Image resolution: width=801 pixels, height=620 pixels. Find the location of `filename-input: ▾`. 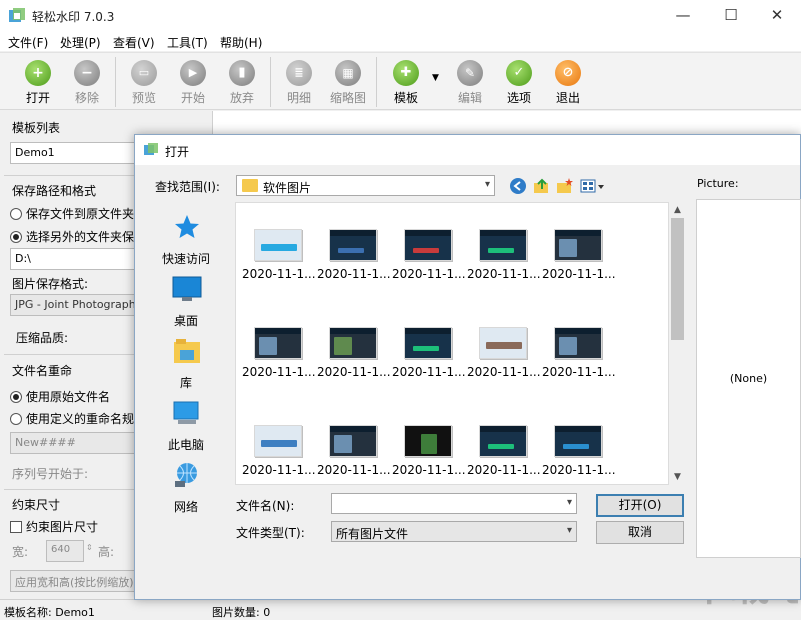

filename-input: ▾ is located at coordinates (454, 503).